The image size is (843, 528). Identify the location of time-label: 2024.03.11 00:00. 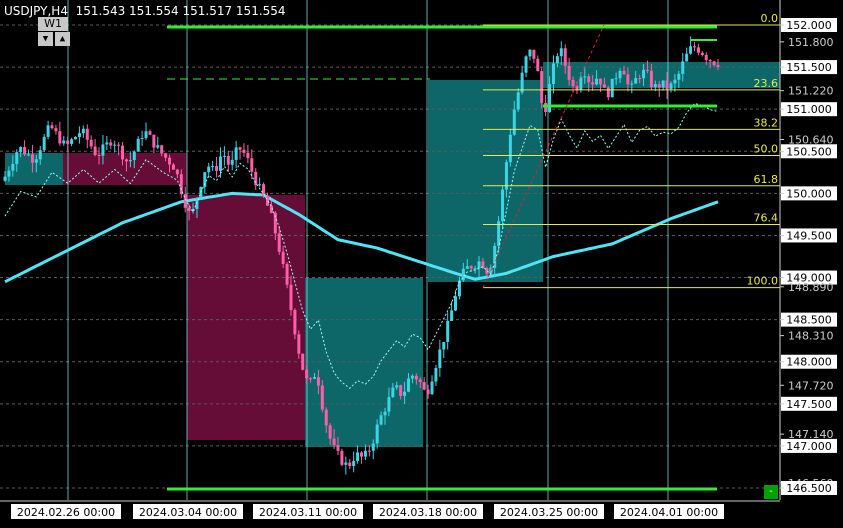
(308, 512).